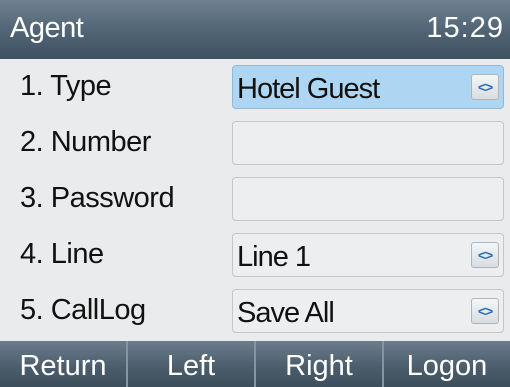  Describe the element at coordinates (192, 364) in the screenshot. I see `left-softkey: Left` at that location.